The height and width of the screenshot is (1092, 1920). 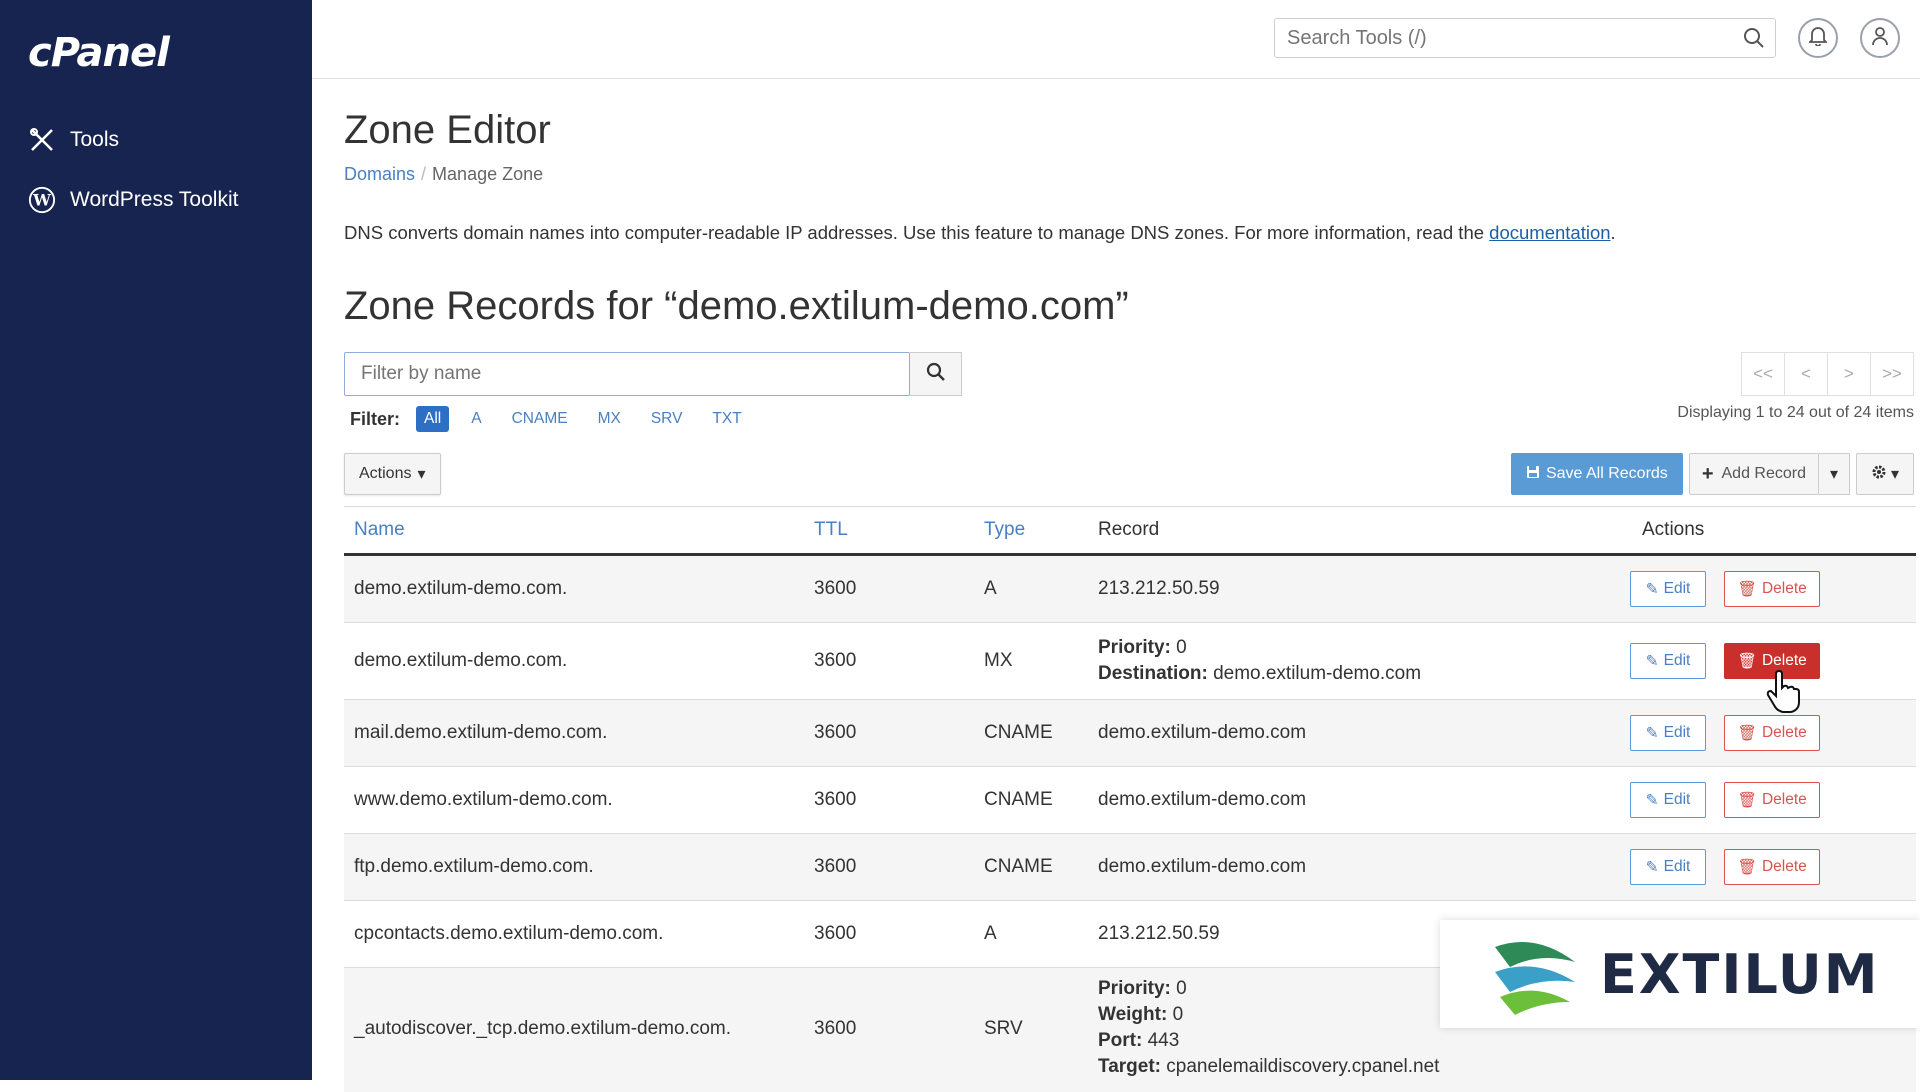 I want to click on display-count: Displaying 1 to 24 out of 24 items, so click(x=1795, y=412).